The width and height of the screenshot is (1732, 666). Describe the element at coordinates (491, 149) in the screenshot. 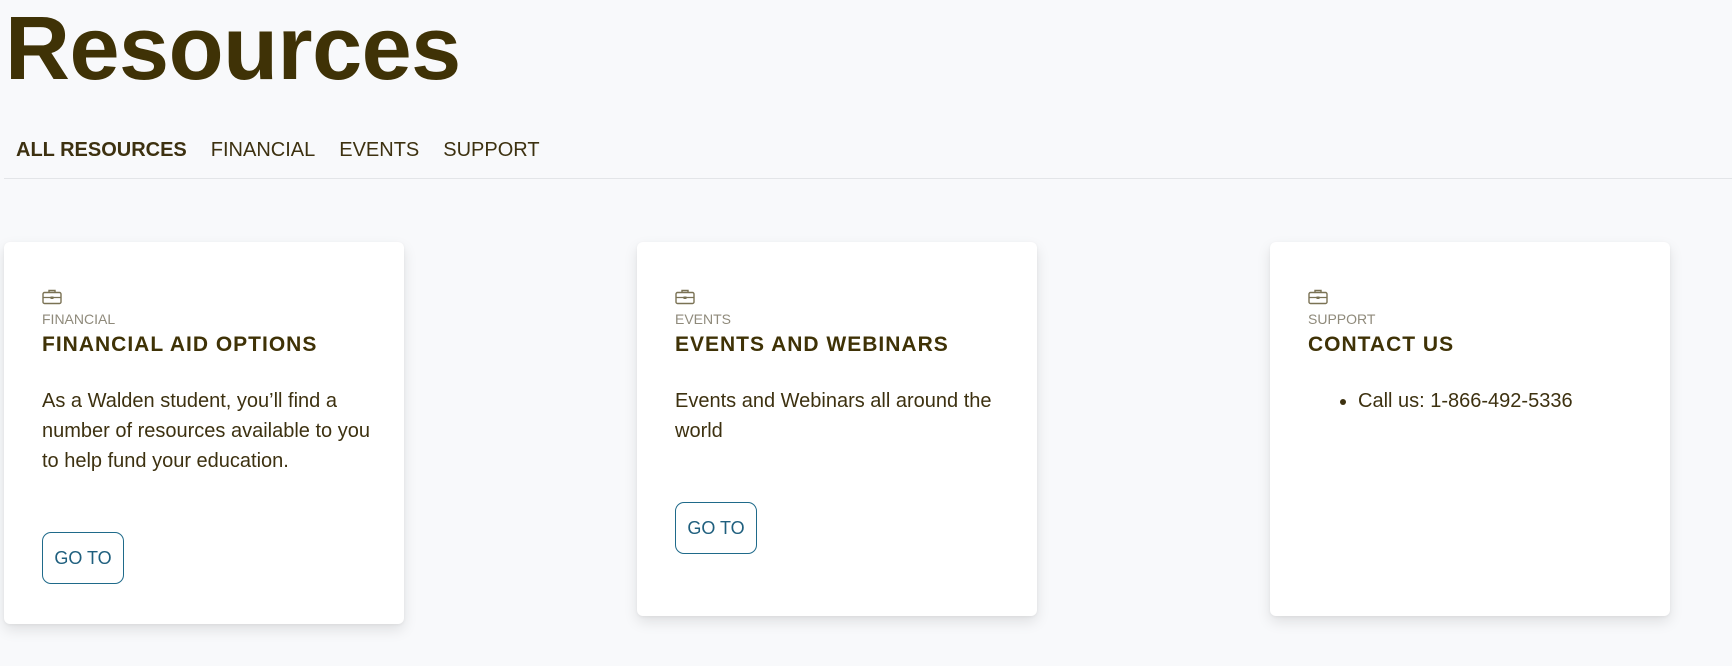

I see `tab-support: SUPPORT` at that location.